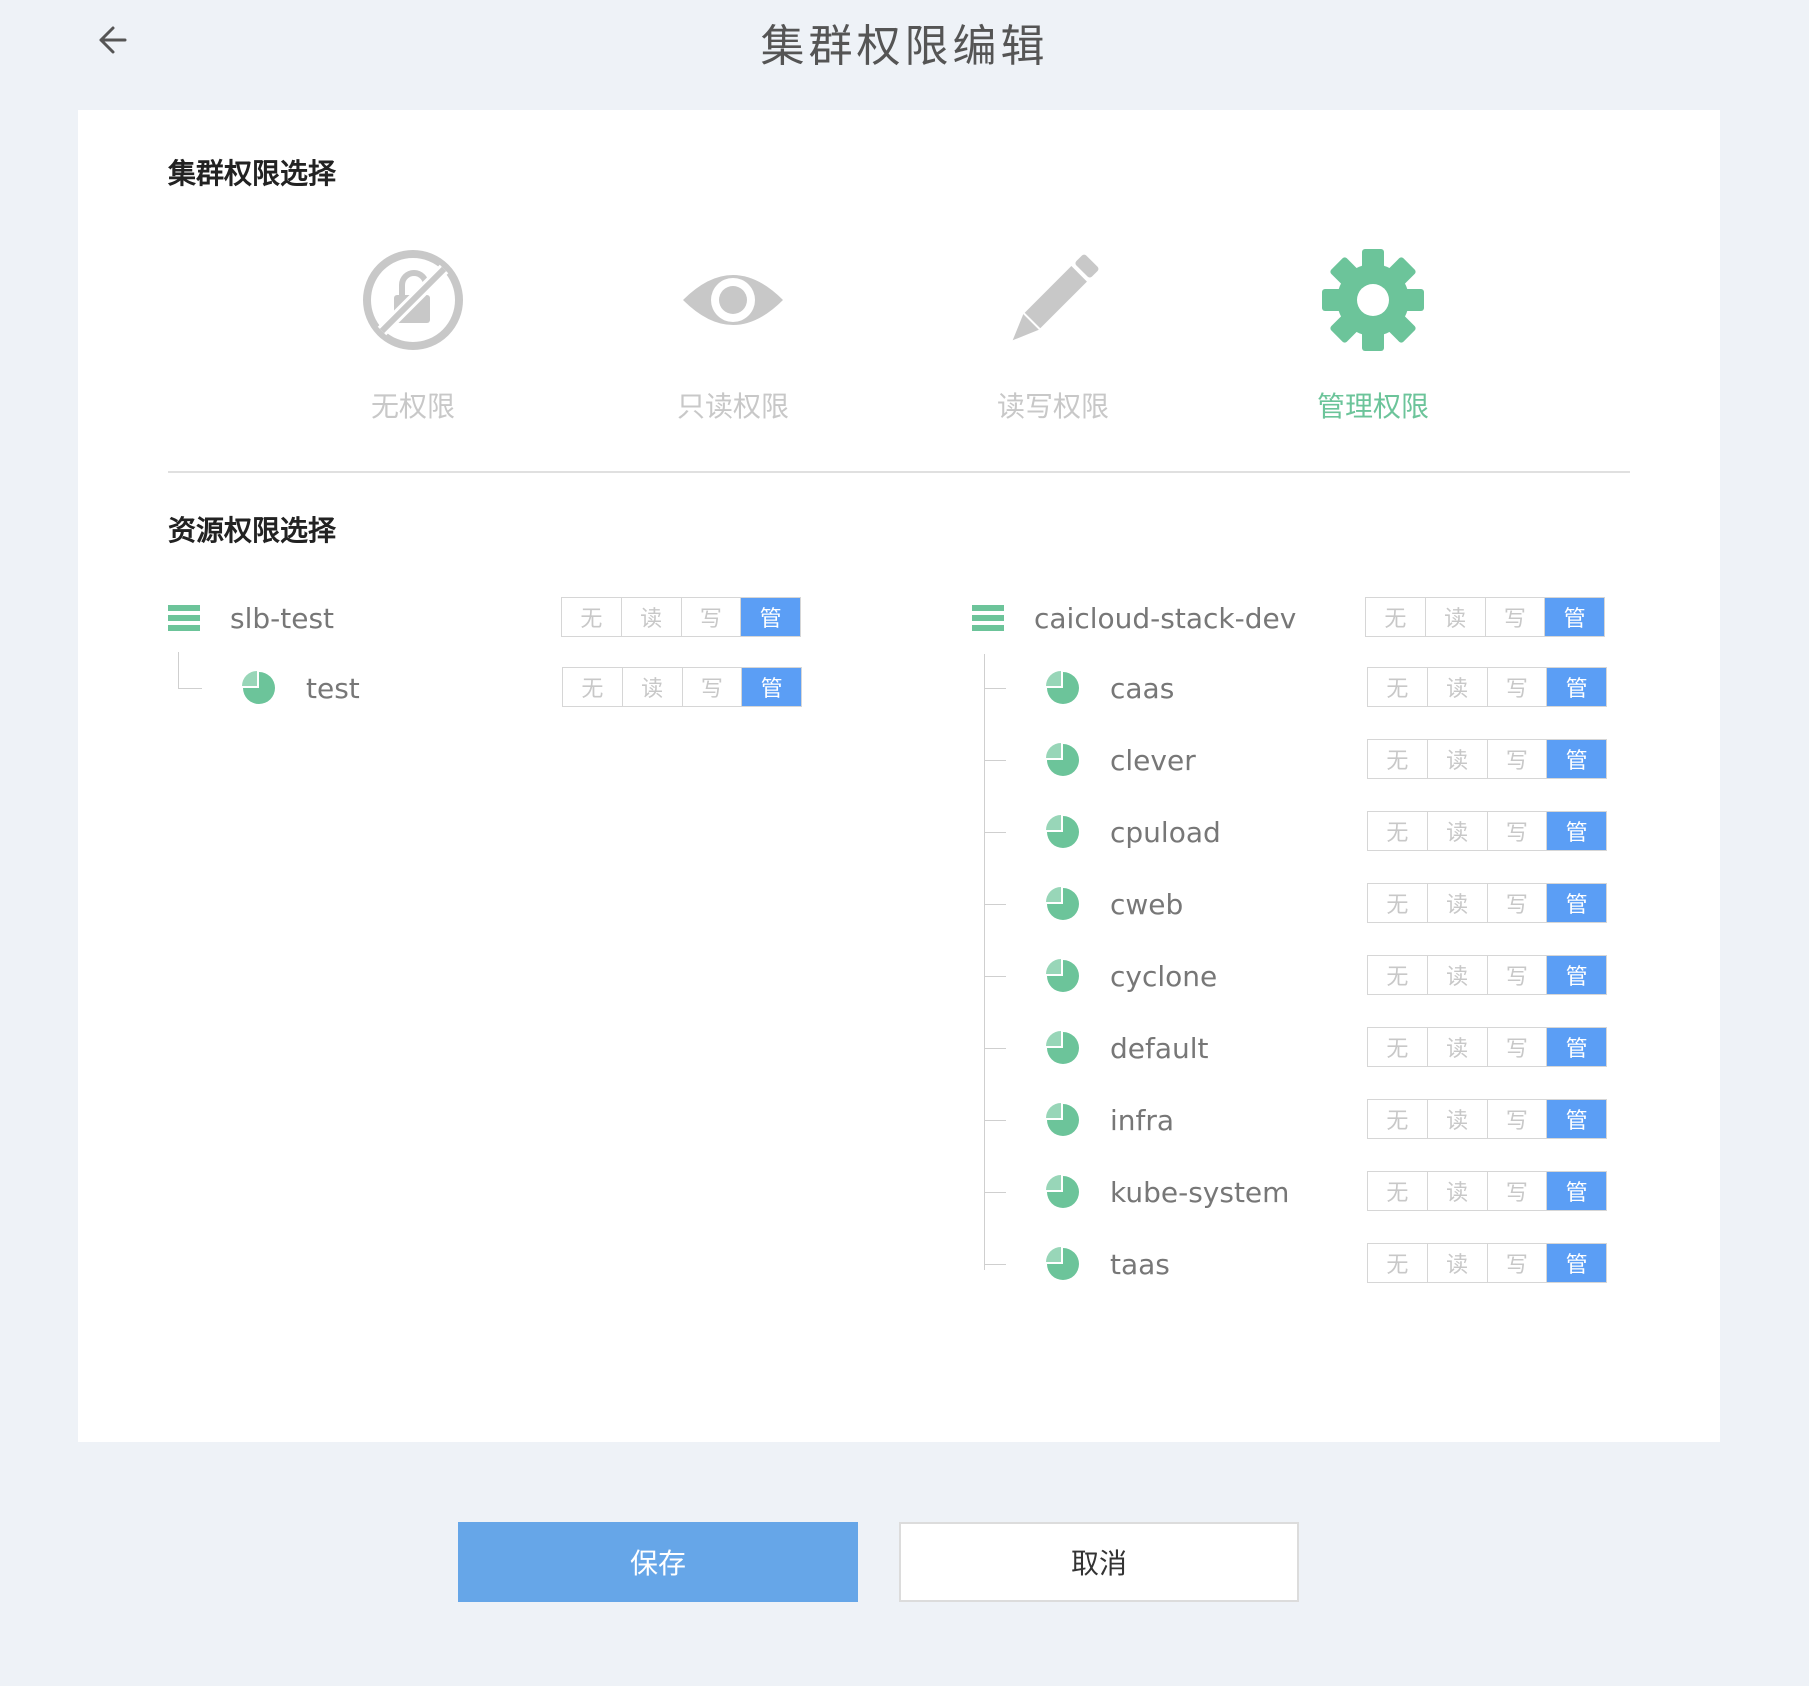  Describe the element at coordinates (1134, 618) in the screenshot. I see `group-row-caicloud-stack-dev: caicloud-stack-dev` at that location.